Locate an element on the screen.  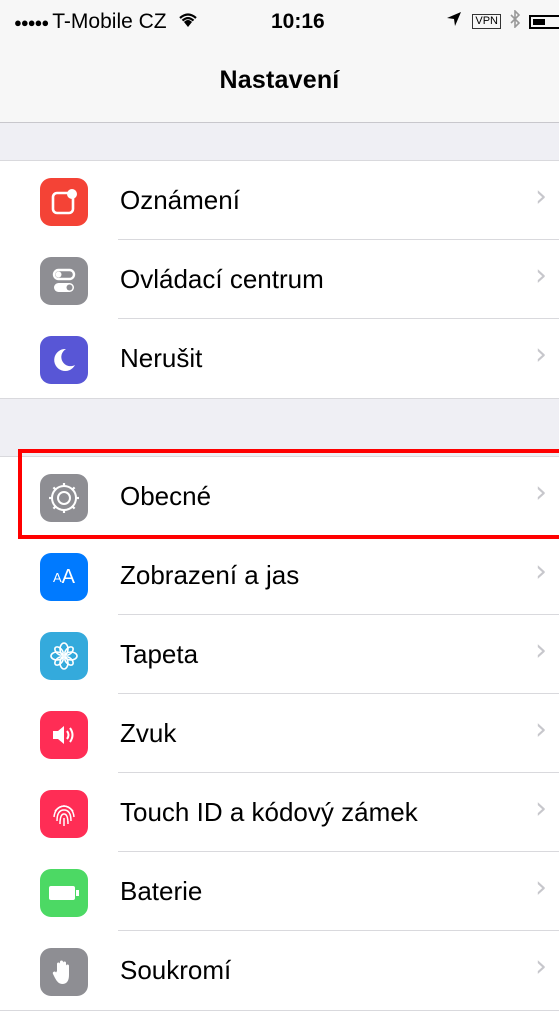
settings-item-oznameni: Oznámení › is located at coordinates (279, 200).